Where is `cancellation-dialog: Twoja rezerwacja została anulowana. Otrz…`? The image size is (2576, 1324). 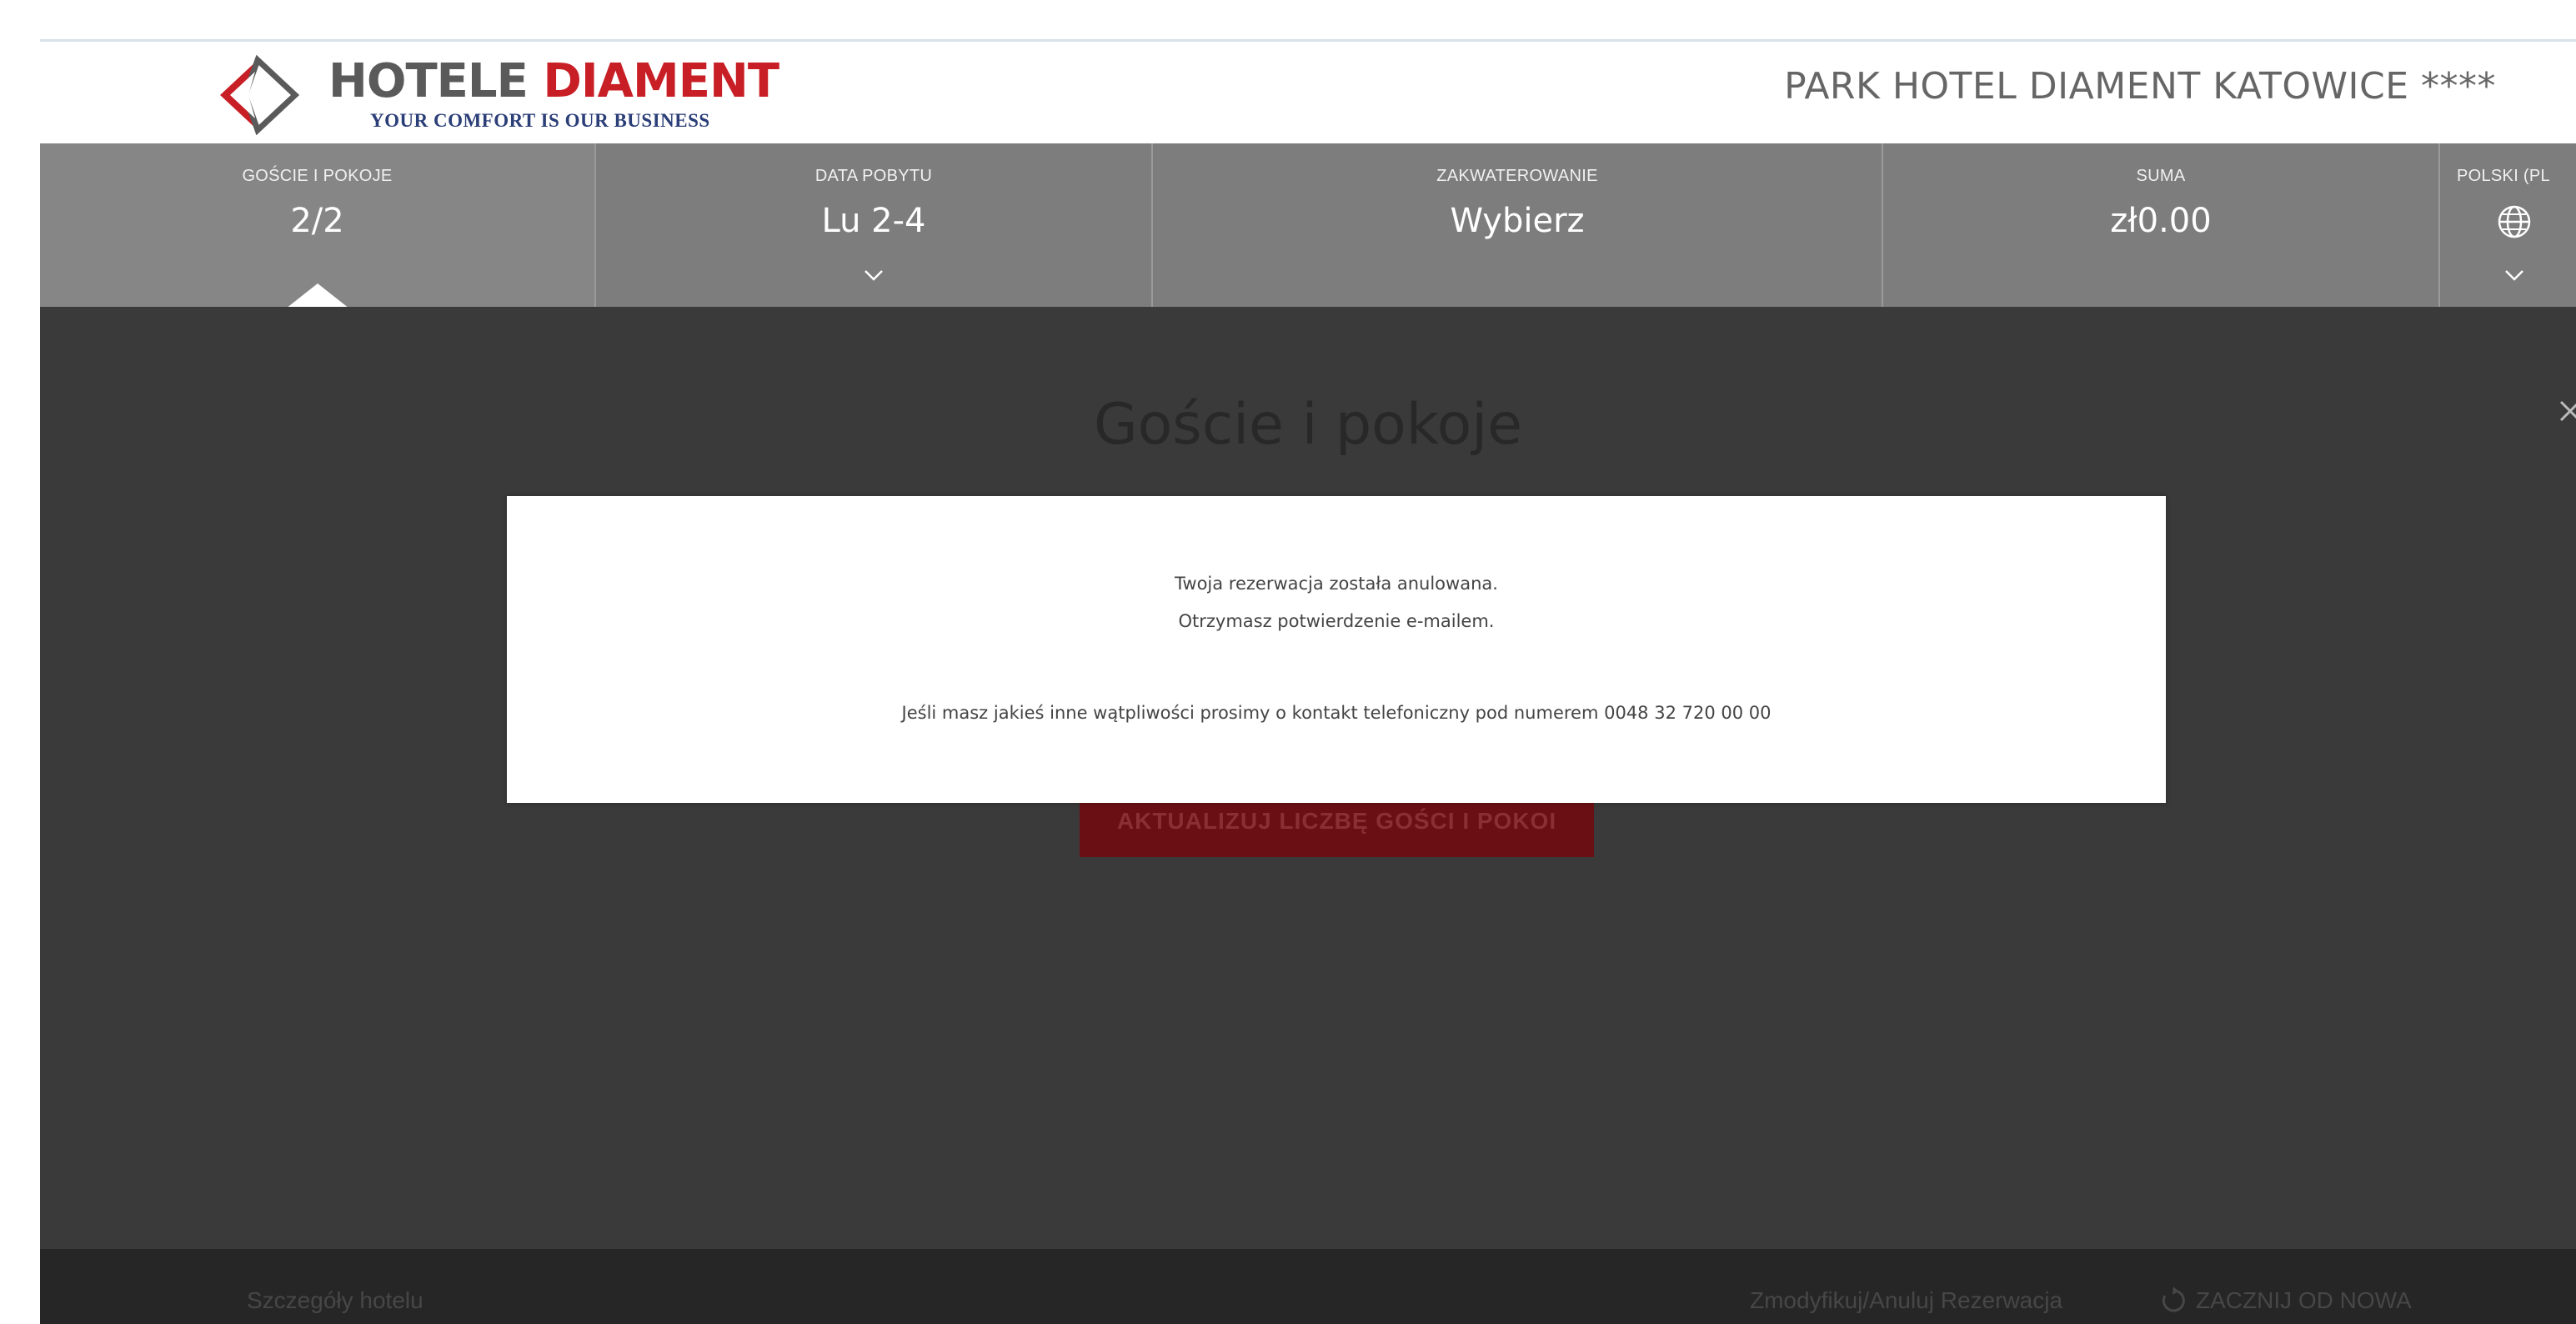
cancellation-dialog: Twoja rezerwacja została anulowana. Otrz… is located at coordinates (1336, 649).